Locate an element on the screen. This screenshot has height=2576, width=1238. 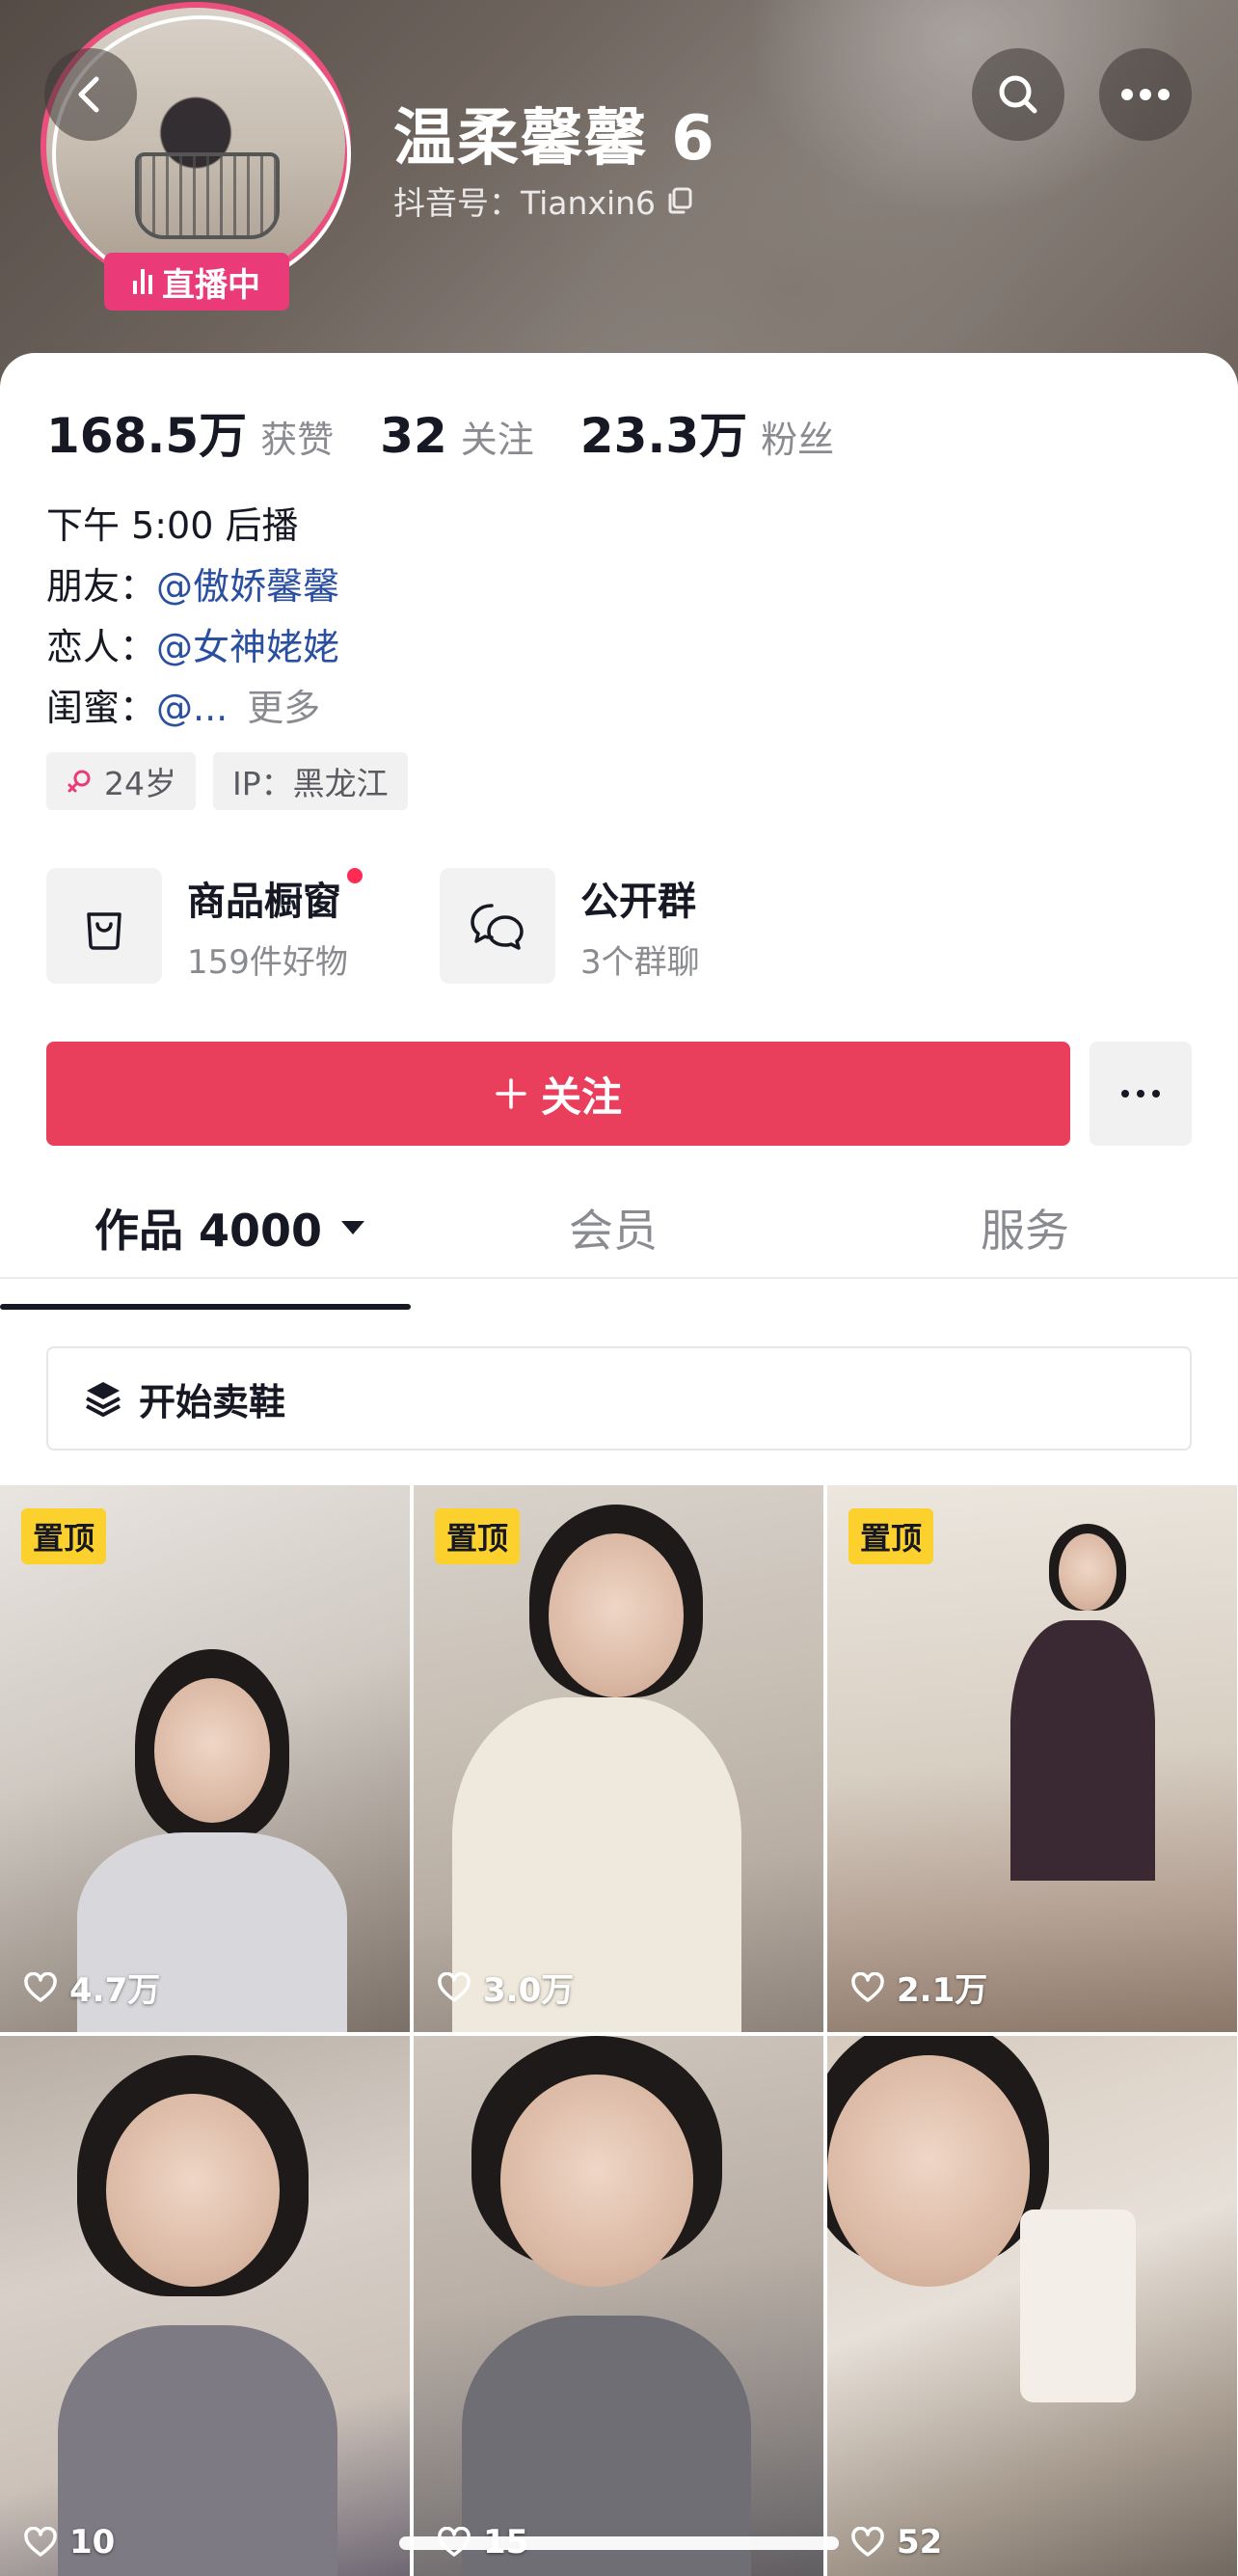
collection-row-label: 开始卖鞋 is located at coordinates (212, 1402).